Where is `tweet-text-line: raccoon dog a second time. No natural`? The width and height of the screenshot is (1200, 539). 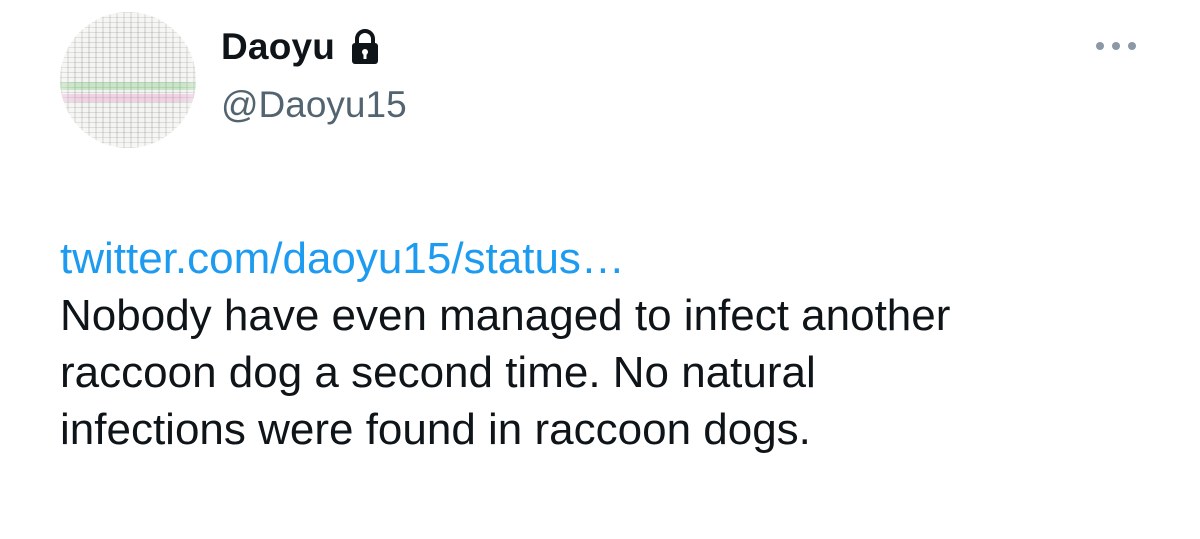 tweet-text-line: raccoon dog a second time. No natural is located at coordinates (438, 372).